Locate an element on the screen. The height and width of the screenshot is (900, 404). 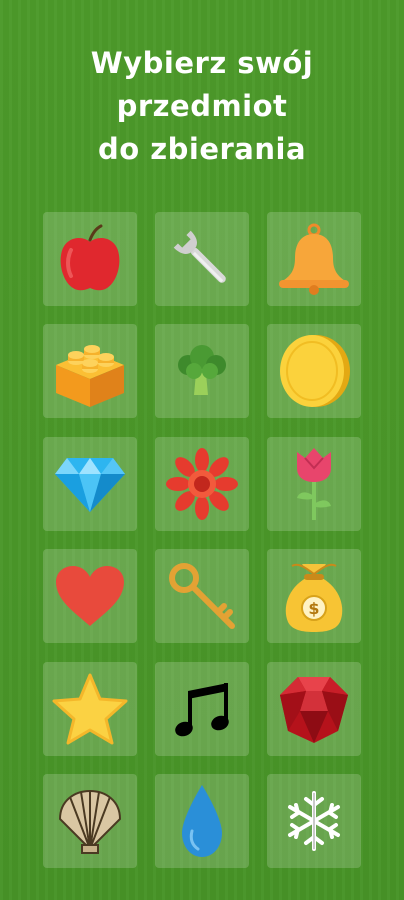
item-tile-star is located at coordinates (90, 709).